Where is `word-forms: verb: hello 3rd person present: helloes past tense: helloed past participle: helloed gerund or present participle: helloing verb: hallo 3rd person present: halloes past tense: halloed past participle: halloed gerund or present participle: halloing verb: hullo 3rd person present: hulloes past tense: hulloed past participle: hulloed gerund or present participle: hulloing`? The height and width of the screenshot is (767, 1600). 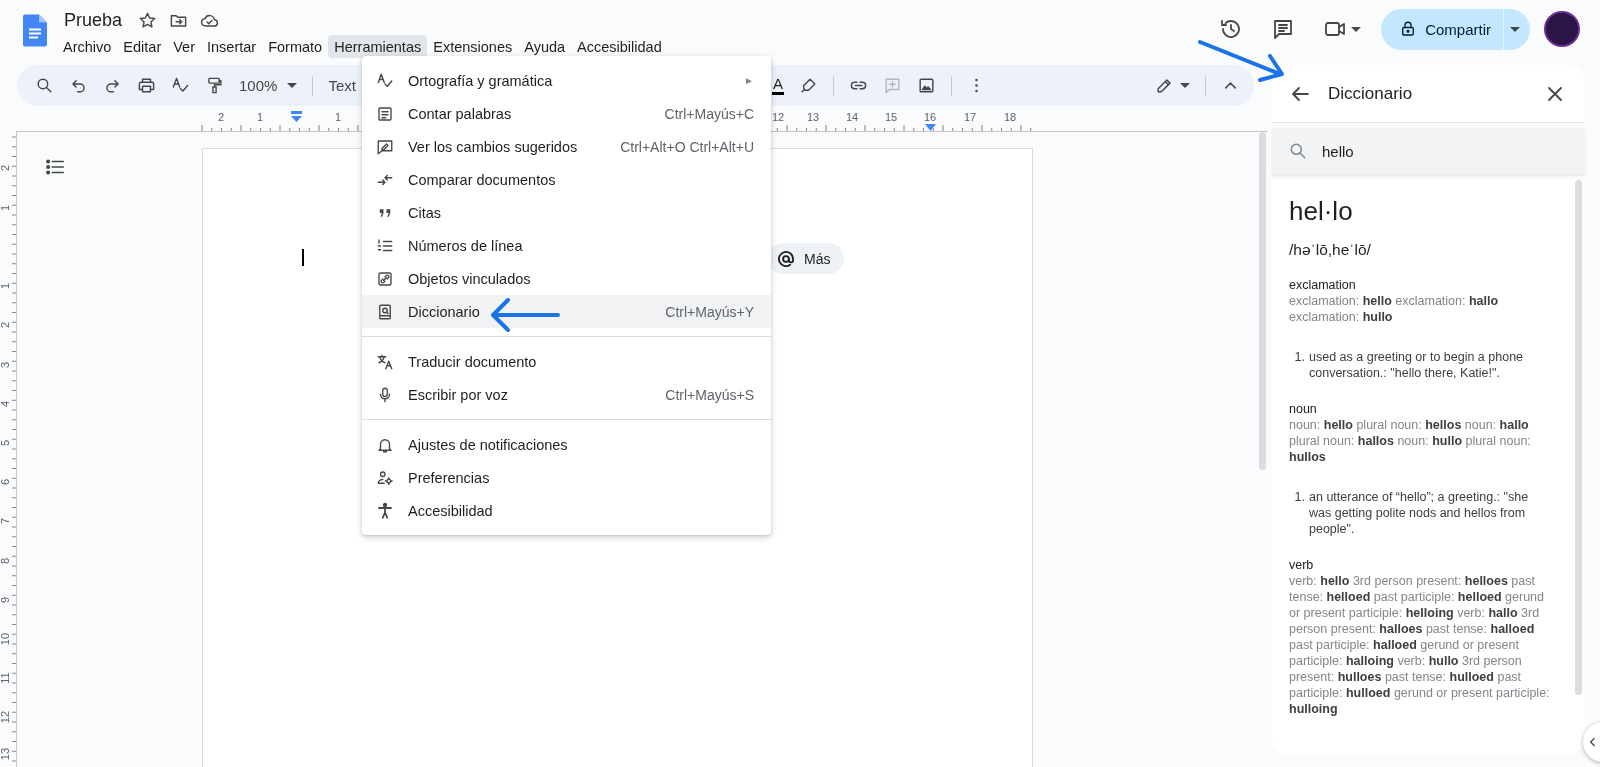
word-forms: verb: hello 3rd person present: helloes past tense: helloed past participle: helloed gerund or present participle: helloing verb: hallo 3rd person present: halloes past tense: halloed past participle: halloed gerund or present participle: halloing verb: hullo 3rd person present: hulloes past tense: hulloed past participle: hulloed gerund or present participle: hulloing is located at coordinates (1420, 645).